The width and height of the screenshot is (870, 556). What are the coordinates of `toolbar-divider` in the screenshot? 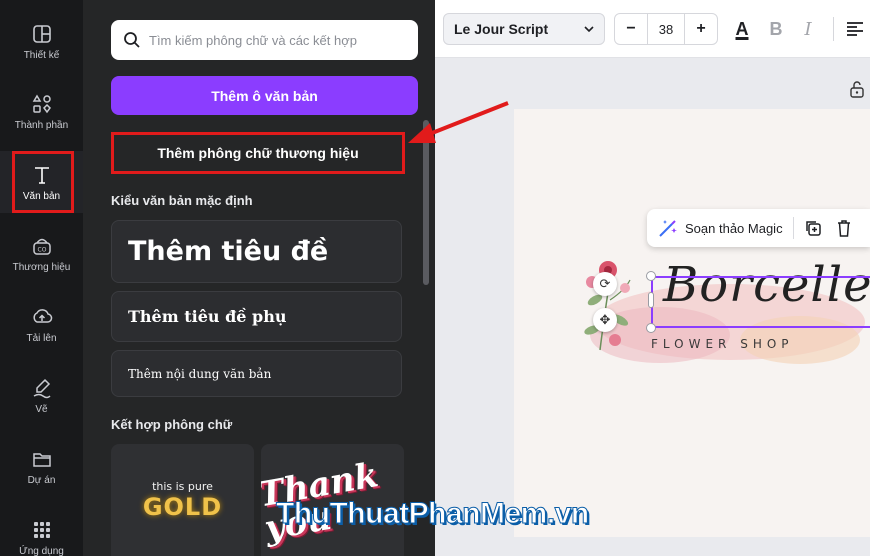 It's located at (833, 29).